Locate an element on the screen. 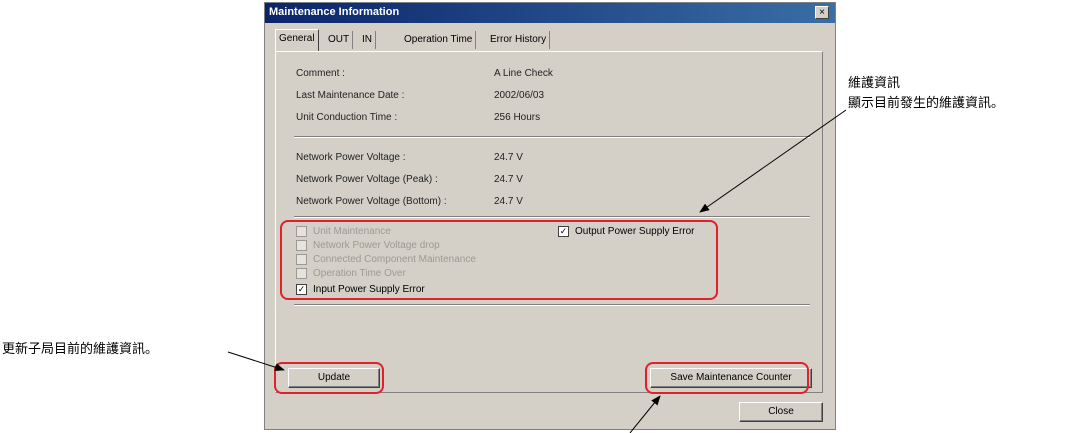  arrow-to-save-counter-button is located at coordinates (645, 414).